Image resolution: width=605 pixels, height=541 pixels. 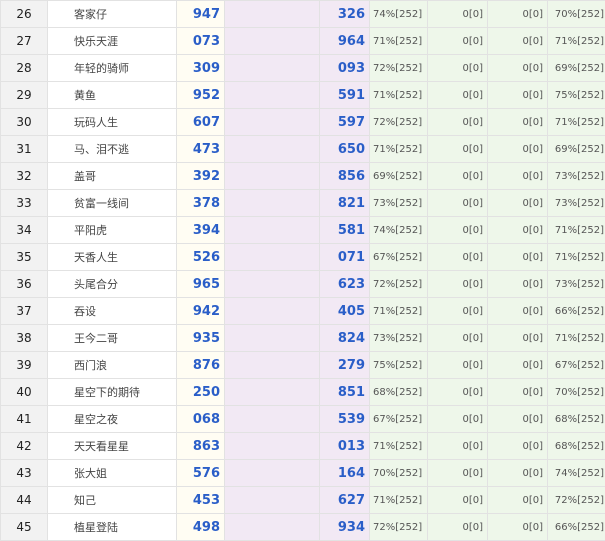 What do you see at coordinates (24, 41) in the screenshot?
I see `rank-cell: 27` at bounding box center [24, 41].